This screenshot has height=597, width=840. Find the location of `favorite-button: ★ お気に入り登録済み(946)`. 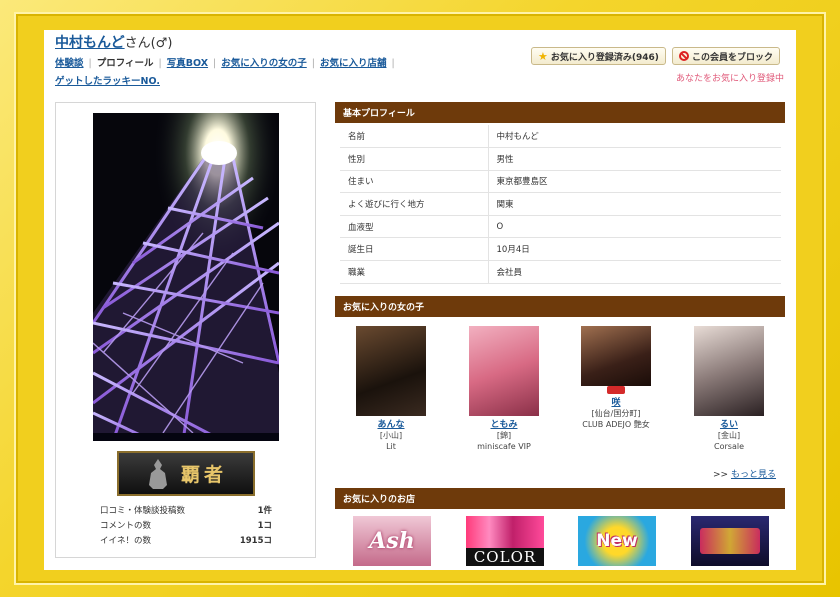

favorite-button: ★ お気に入り登録済み(946) is located at coordinates (598, 56).